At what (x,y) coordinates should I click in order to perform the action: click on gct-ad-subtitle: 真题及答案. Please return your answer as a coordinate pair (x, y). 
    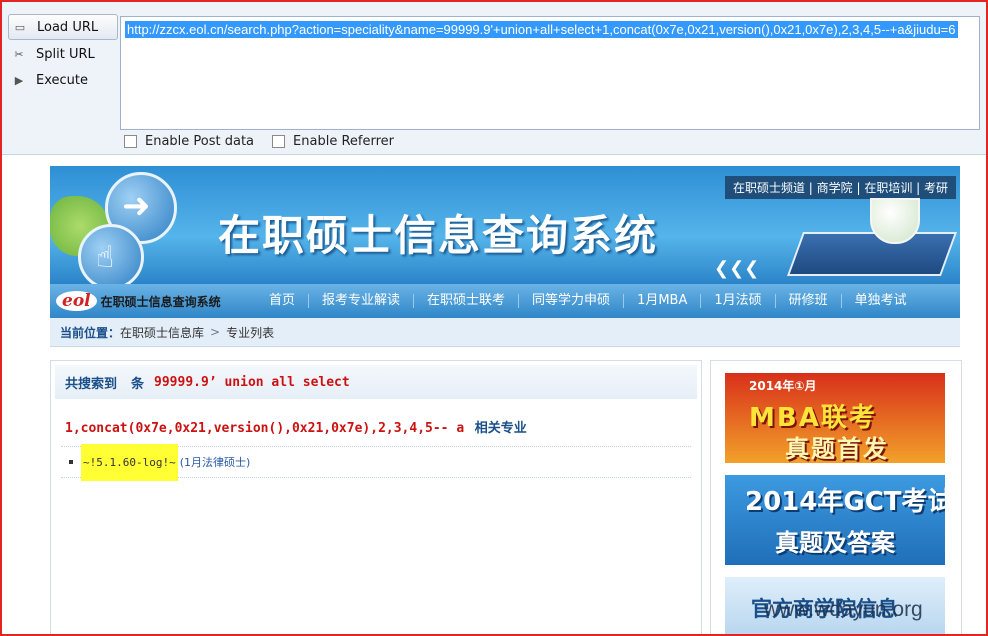
    Looking at the image, I should click on (835, 543).